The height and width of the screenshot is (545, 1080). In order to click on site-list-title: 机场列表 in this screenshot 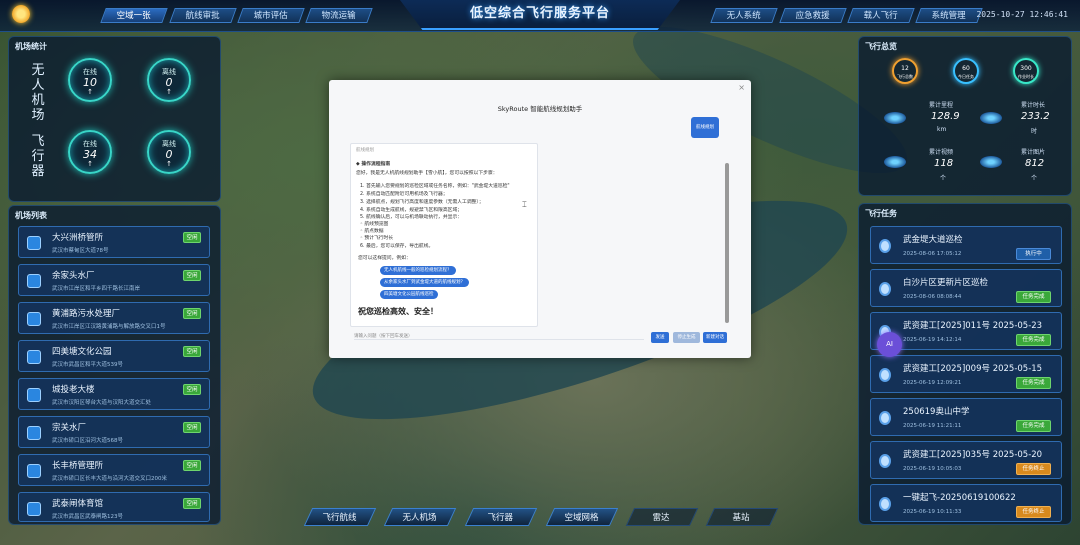, I will do `click(31, 215)`.